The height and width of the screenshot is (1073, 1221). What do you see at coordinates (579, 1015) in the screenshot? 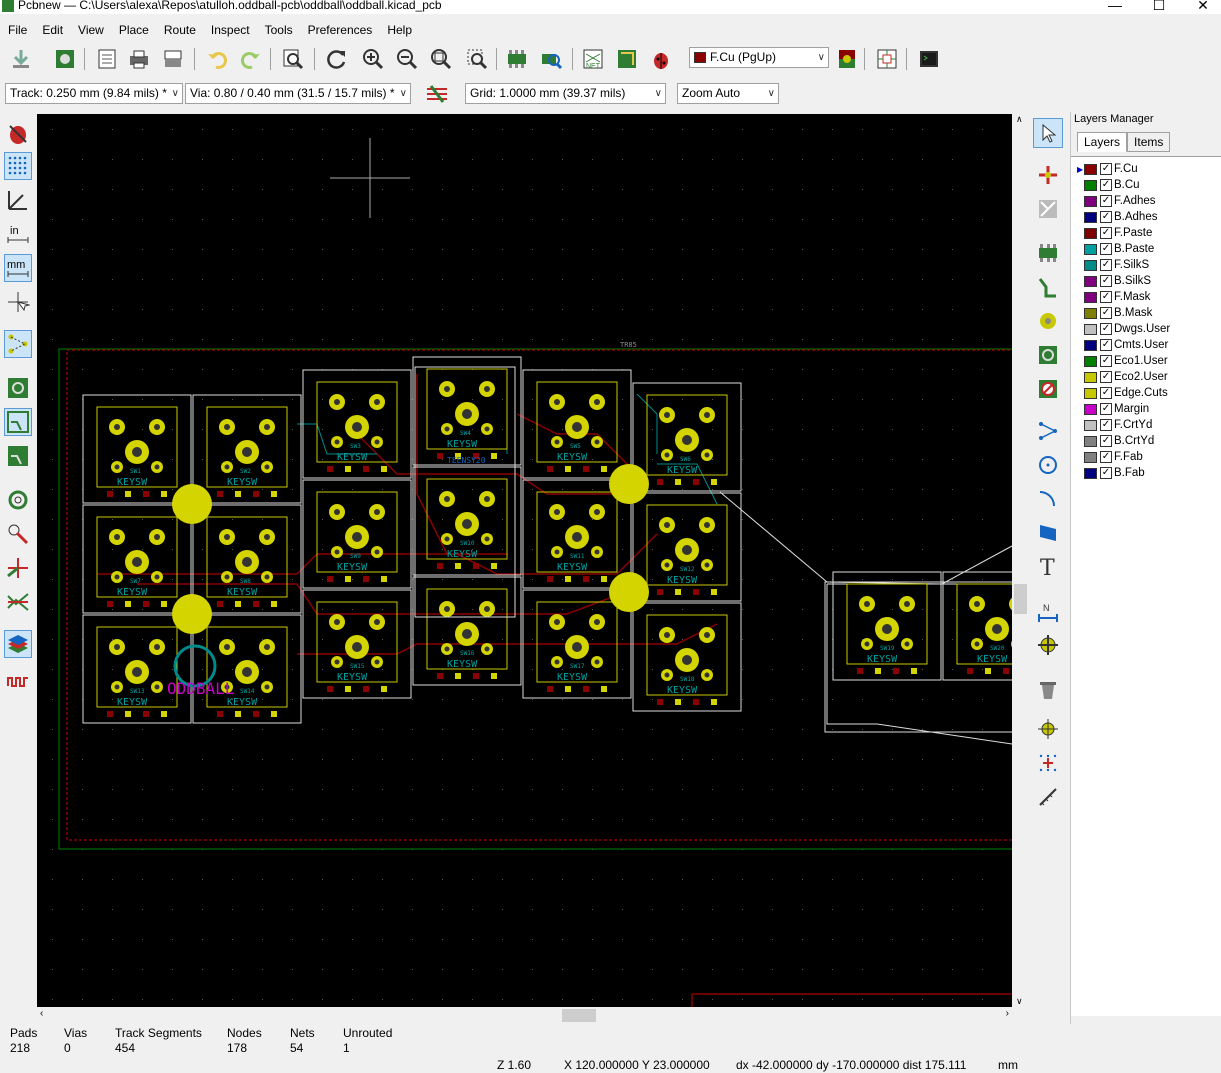
I see `horizontal-scroll-thumb` at bounding box center [579, 1015].